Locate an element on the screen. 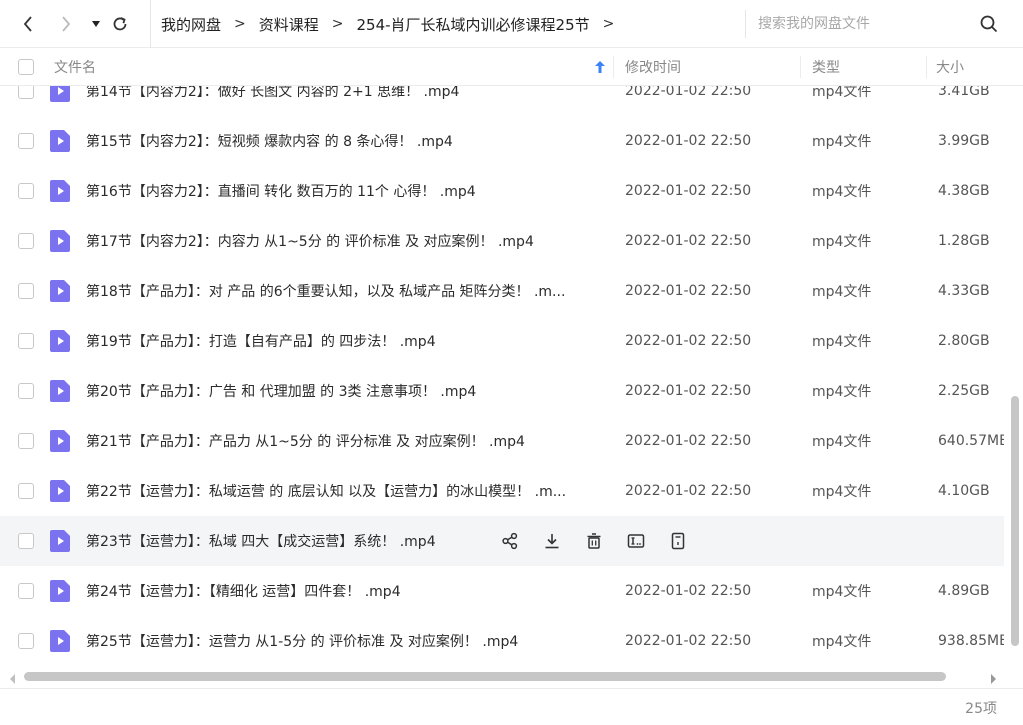 This screenshot has width=1023, height=725. file-row: 第23节【运营力】：私域 四大【成交运营】系统！ .mp4 is located at coordinates (502, 541).